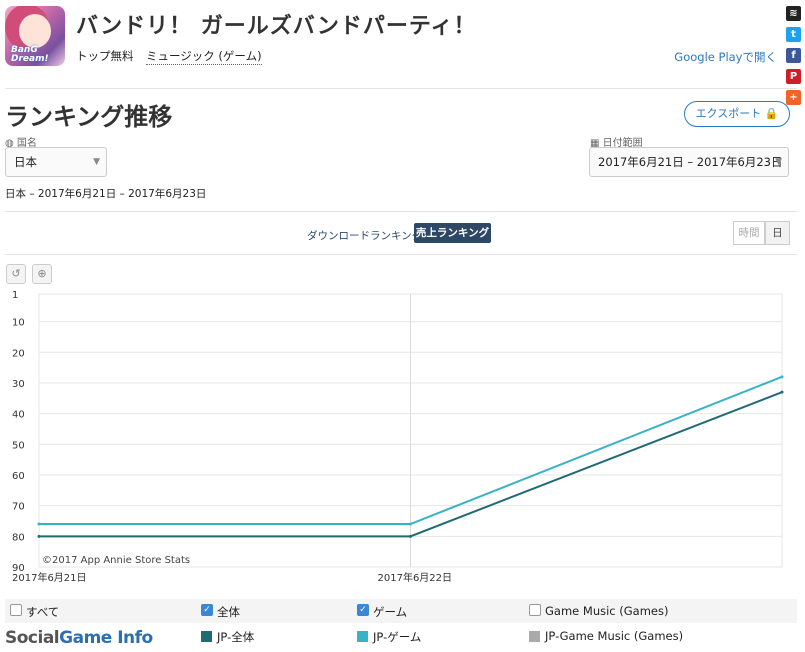  What do you see at coordinates (232, 577) in the screenshot?
I see `x-axis-ticks: 2017年6月21日 2017年6月22日` at bounding box center [232, 577].